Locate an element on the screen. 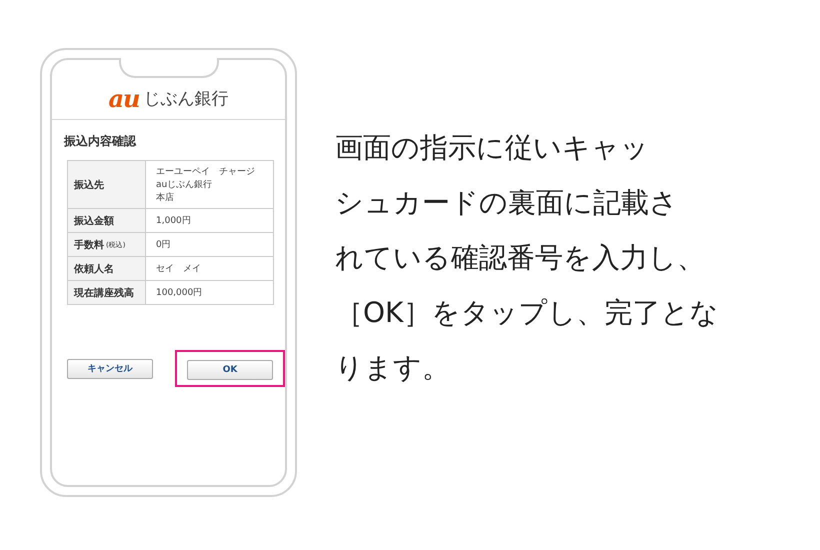 This screenshot has width=820, height=550. logo-name: じぶん銀行 is located at coordinates (186, 99).